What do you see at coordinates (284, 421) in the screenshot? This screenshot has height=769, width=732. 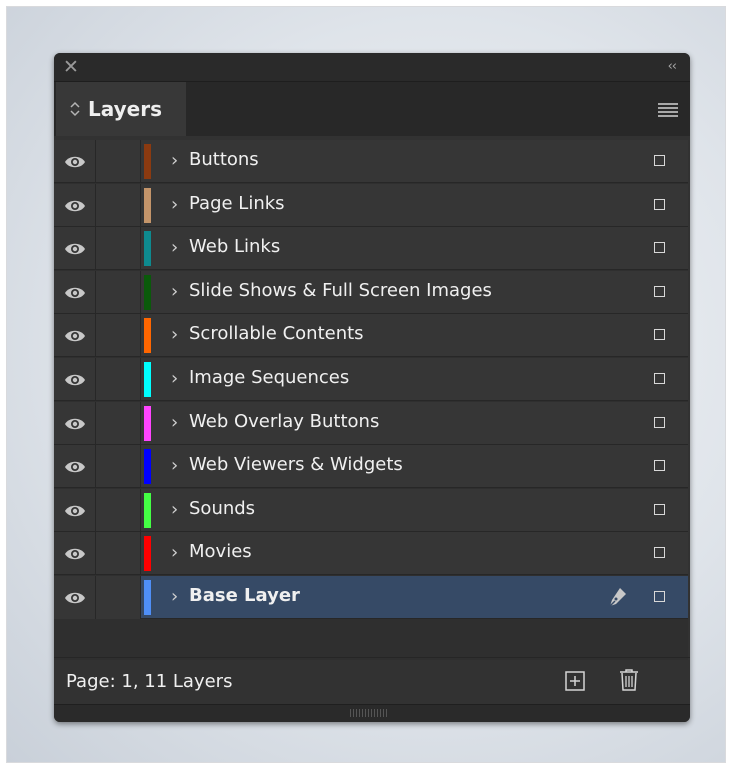 I see `layer-name: Web Overlay Buttons` at bounding box center [284, 421].